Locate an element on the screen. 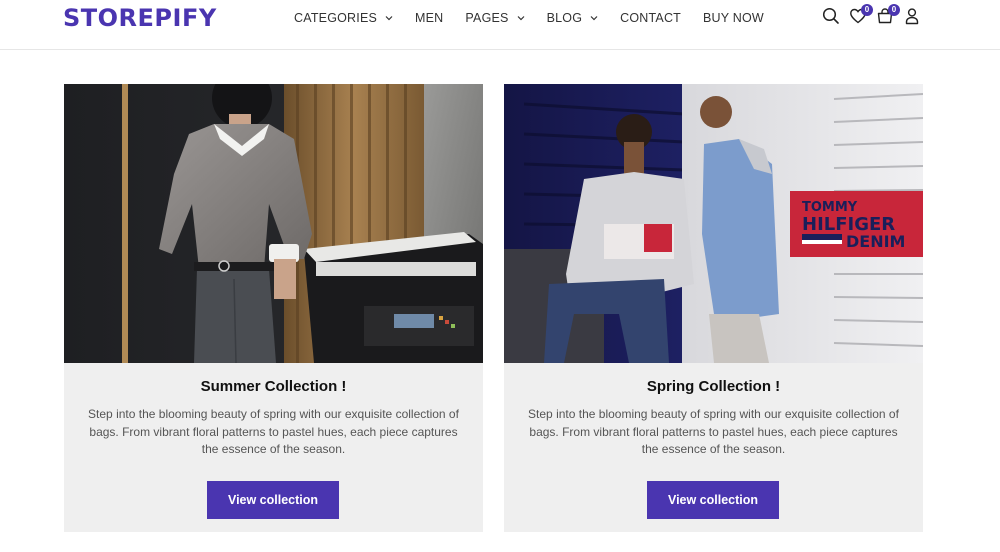 The image size is (1000, 552). nav-item-label: PAGES is located at coordinates (487, 18).